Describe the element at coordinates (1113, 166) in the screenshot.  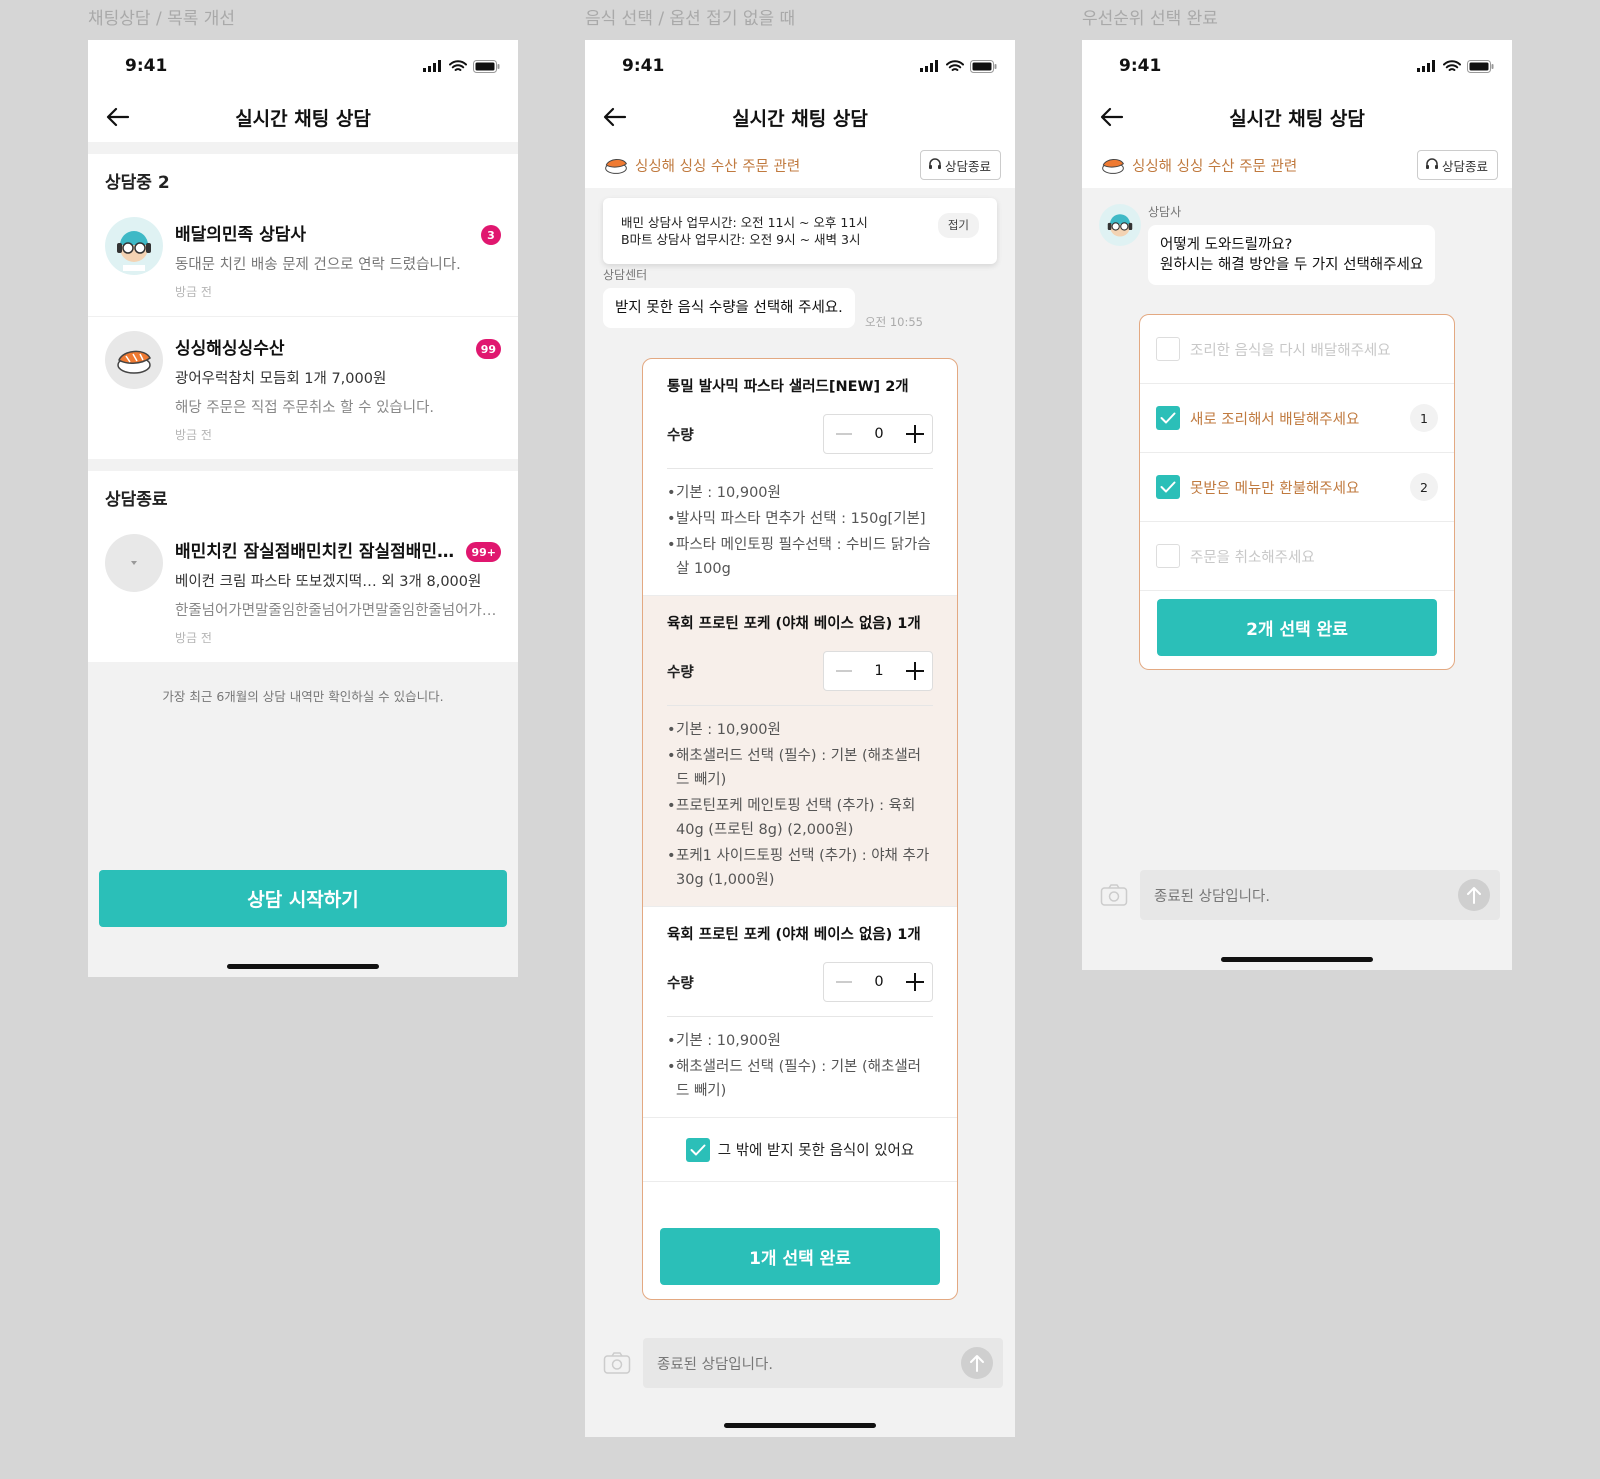
I see `sushi-icon` at that location.